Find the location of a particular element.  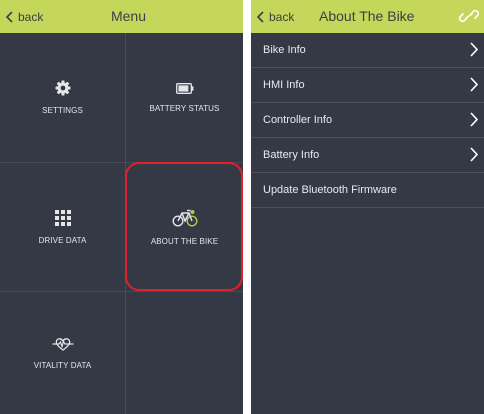

back-label: back is located at coordinates (282, 16).